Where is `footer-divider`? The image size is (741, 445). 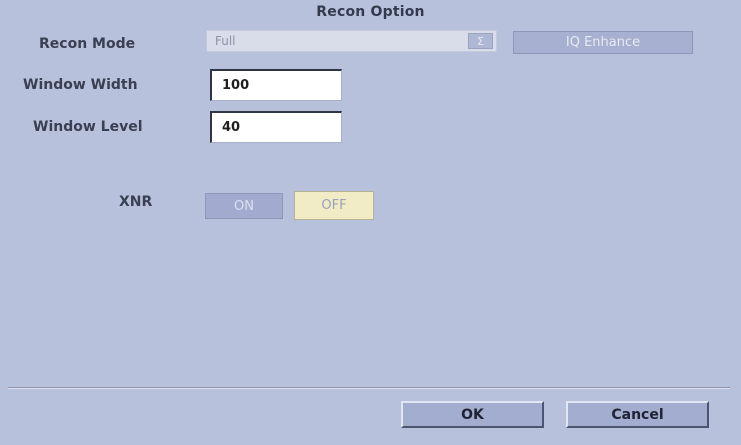
footer-divider is located at coordinates (369, 388).